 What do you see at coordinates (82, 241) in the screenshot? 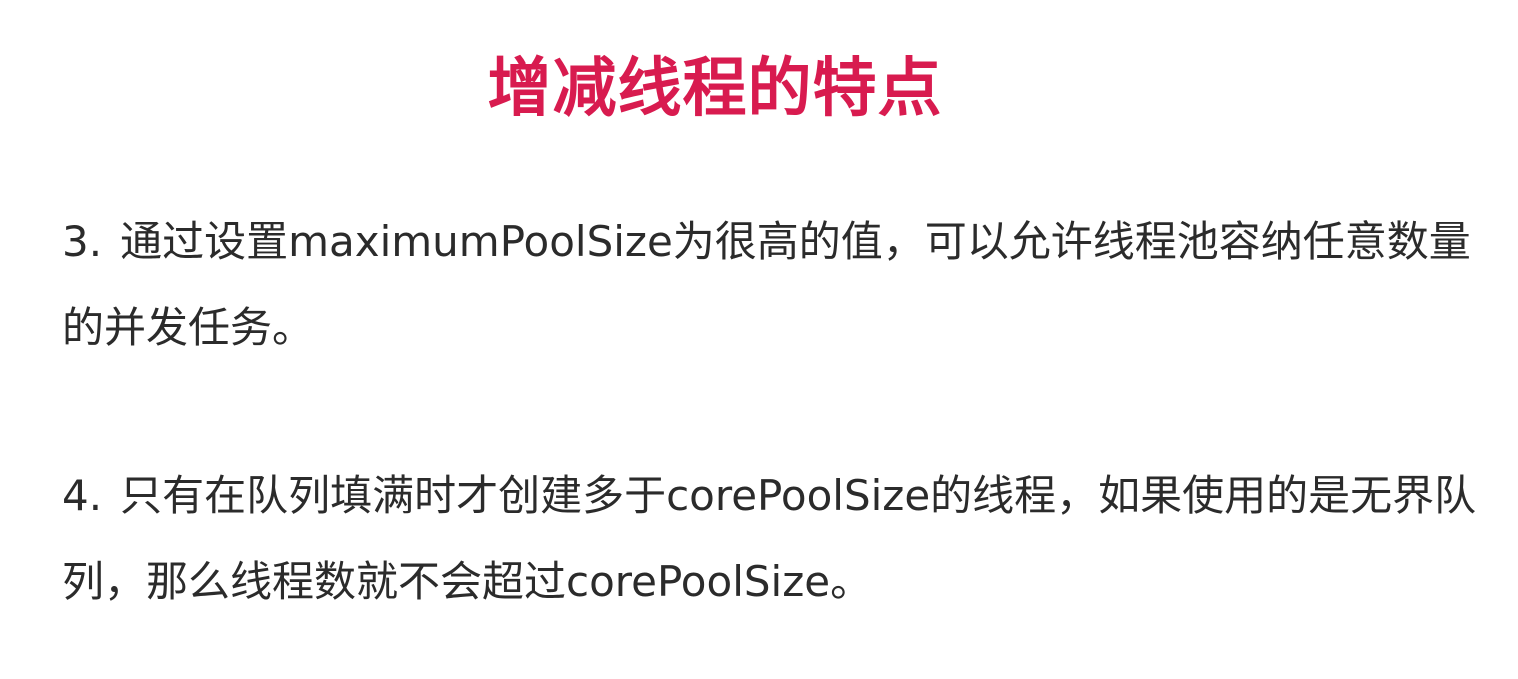
I see `point-number: 3.` at bounding box center [82, 241].